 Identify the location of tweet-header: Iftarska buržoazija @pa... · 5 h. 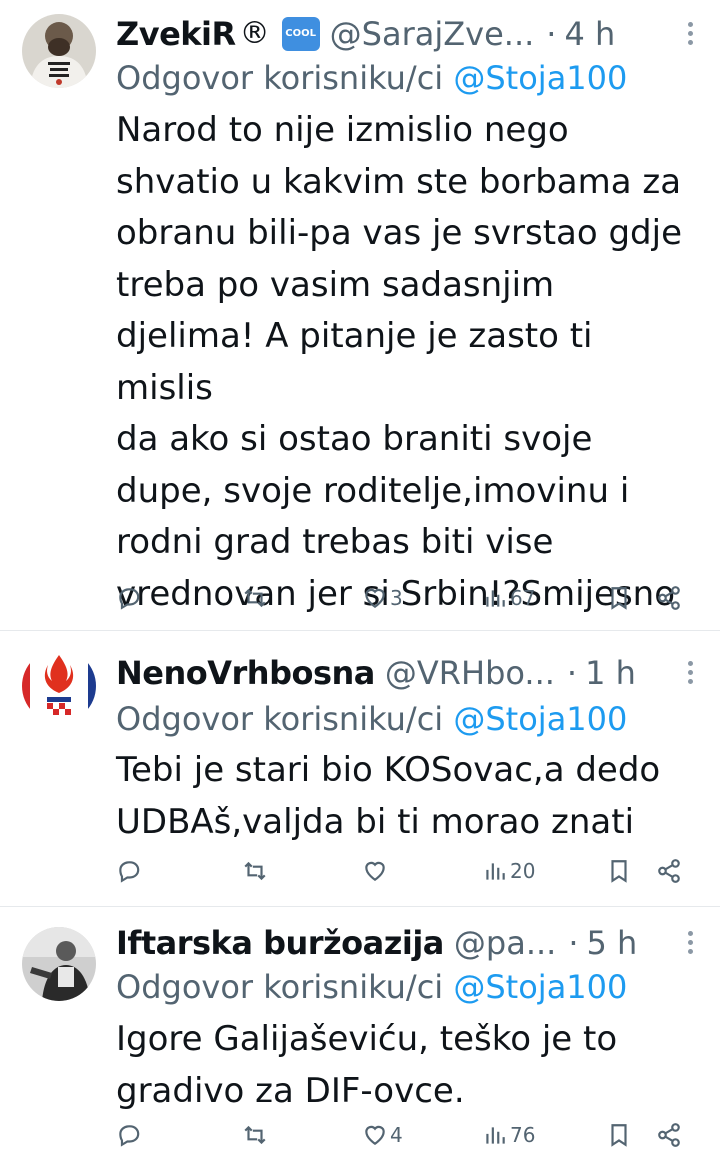
(418, 943).